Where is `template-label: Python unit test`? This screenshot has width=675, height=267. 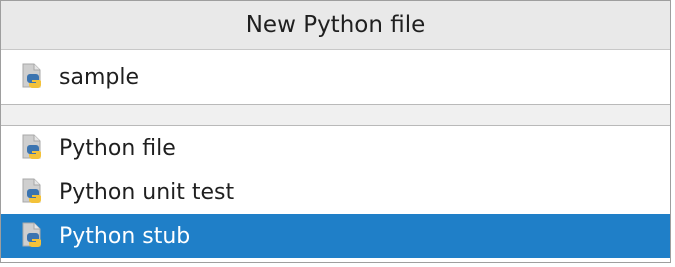 template-label: Python unit test is located at coordinates (147, 192).